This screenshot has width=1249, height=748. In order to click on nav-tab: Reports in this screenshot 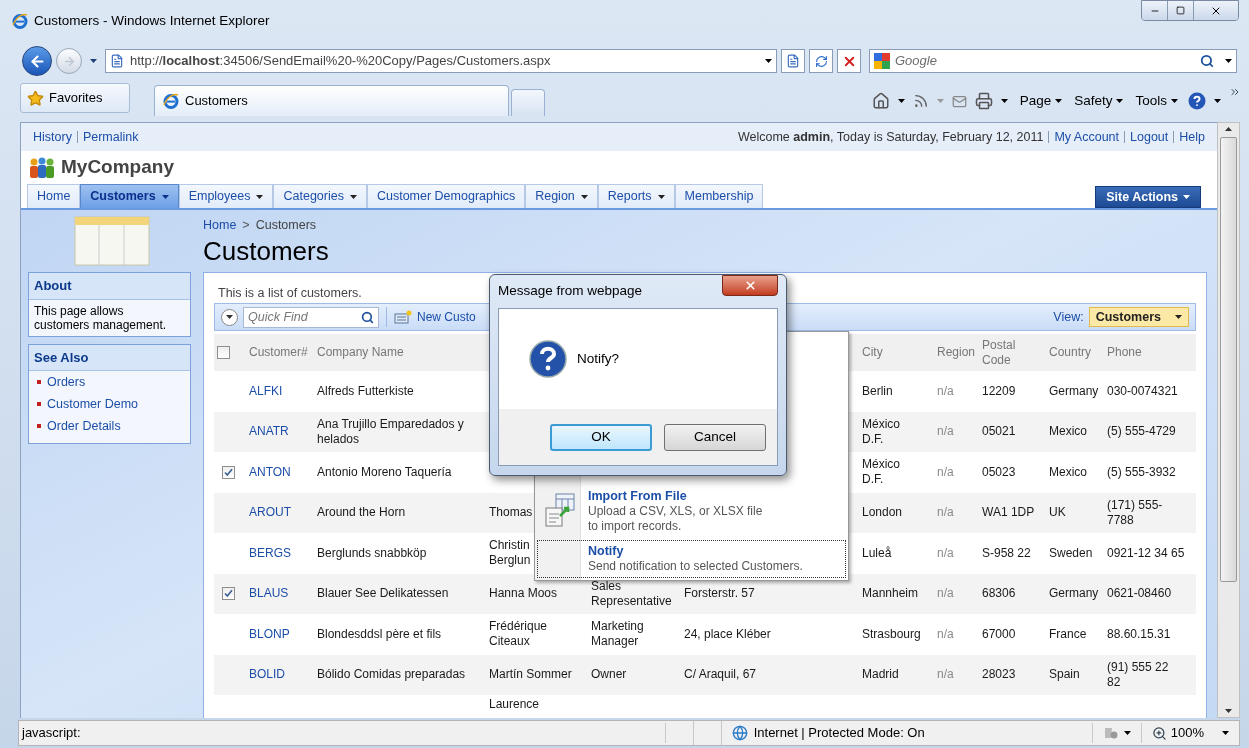, I will do `click(636, 196)`.